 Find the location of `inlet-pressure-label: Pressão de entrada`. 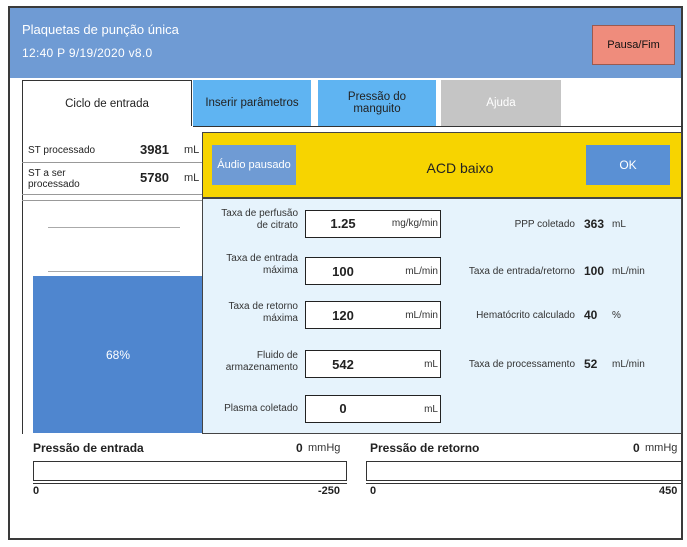

inlet-pressure-label: Pressão de entrada is located at coordinates (88, 448).